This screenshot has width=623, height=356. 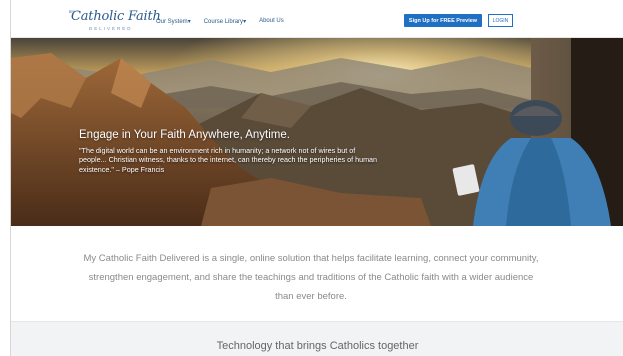 What do you see at coordinates (72, 12) in the screenshot?
I see `logo-prefix: my` at bounding box center [72, 12].